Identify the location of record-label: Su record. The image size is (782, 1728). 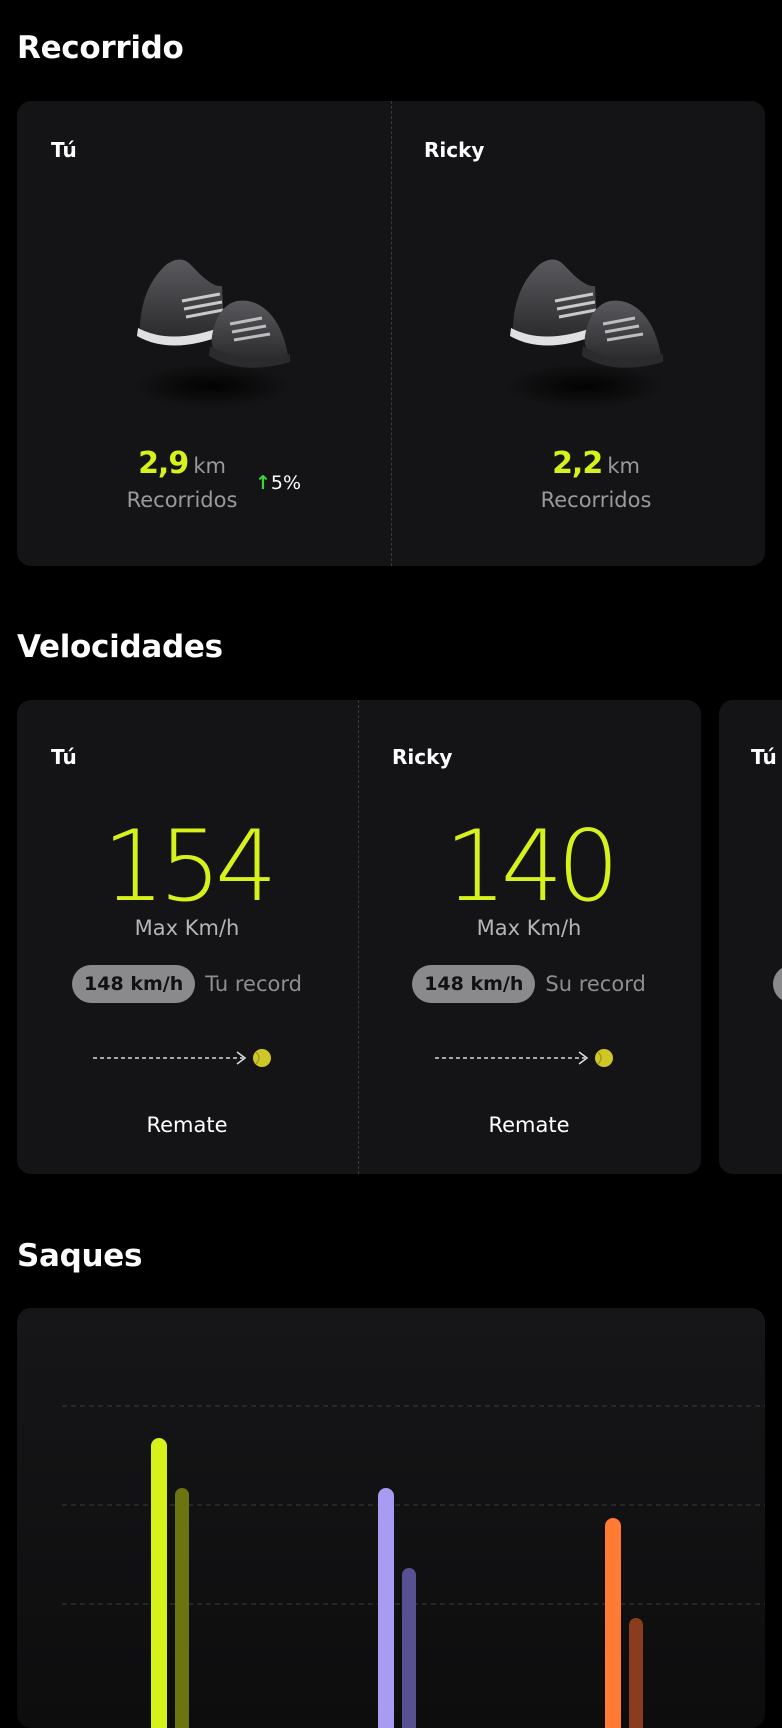
(595, 984).